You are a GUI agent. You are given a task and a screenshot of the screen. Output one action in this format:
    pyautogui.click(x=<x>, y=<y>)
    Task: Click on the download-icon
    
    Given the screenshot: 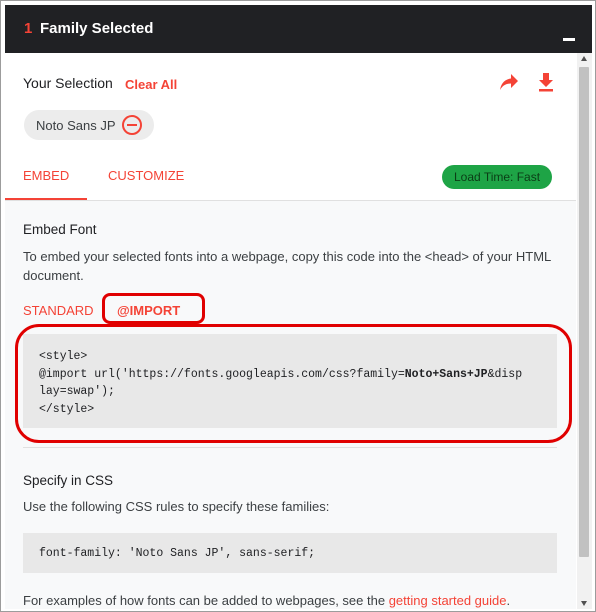 What is the action you would take?
    pyautogui.click(x=546, y=82)
    